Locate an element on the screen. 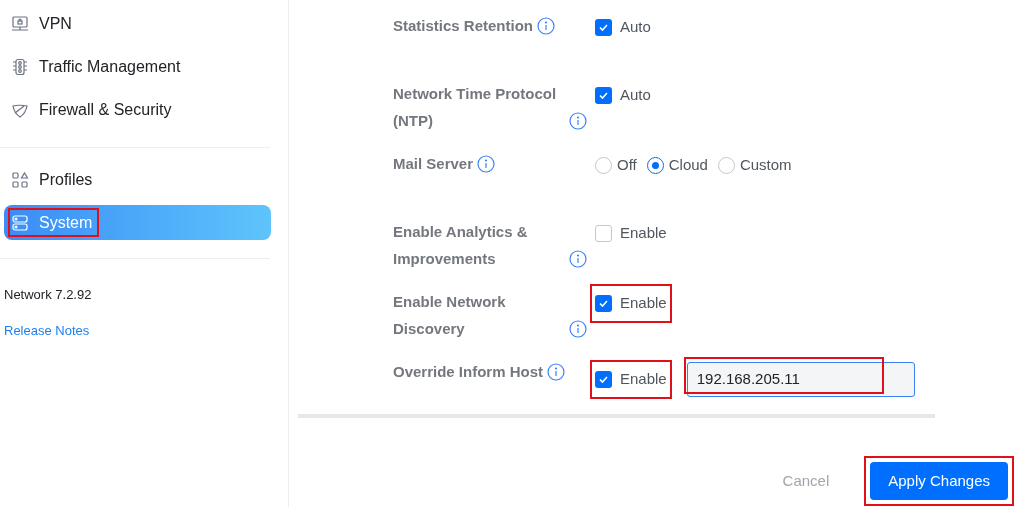 The height and width of the screenshot is (507, 1024). sidebar-item: Firewall & Security is located at coordinates (137, 109).